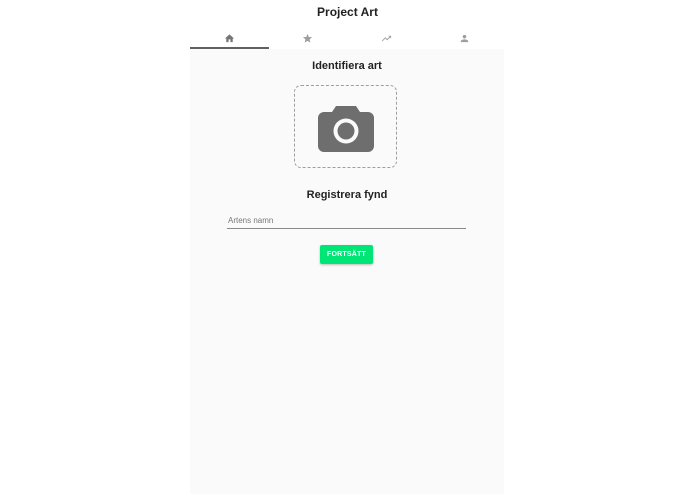  What do you see at coordinates (346, 254) in the screenshot?
I see `continue-button: FORTSÄTT` at bounding box center [346, 254].